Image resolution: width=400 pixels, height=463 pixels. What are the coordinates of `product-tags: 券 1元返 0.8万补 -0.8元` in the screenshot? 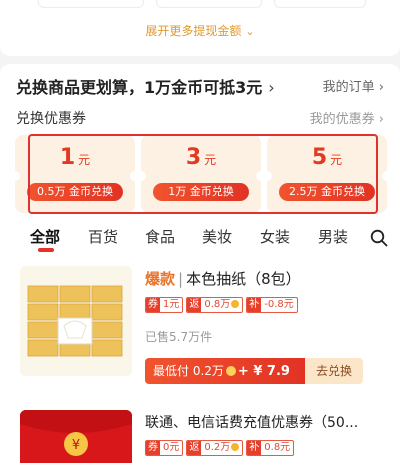 It's located at (223, 305).